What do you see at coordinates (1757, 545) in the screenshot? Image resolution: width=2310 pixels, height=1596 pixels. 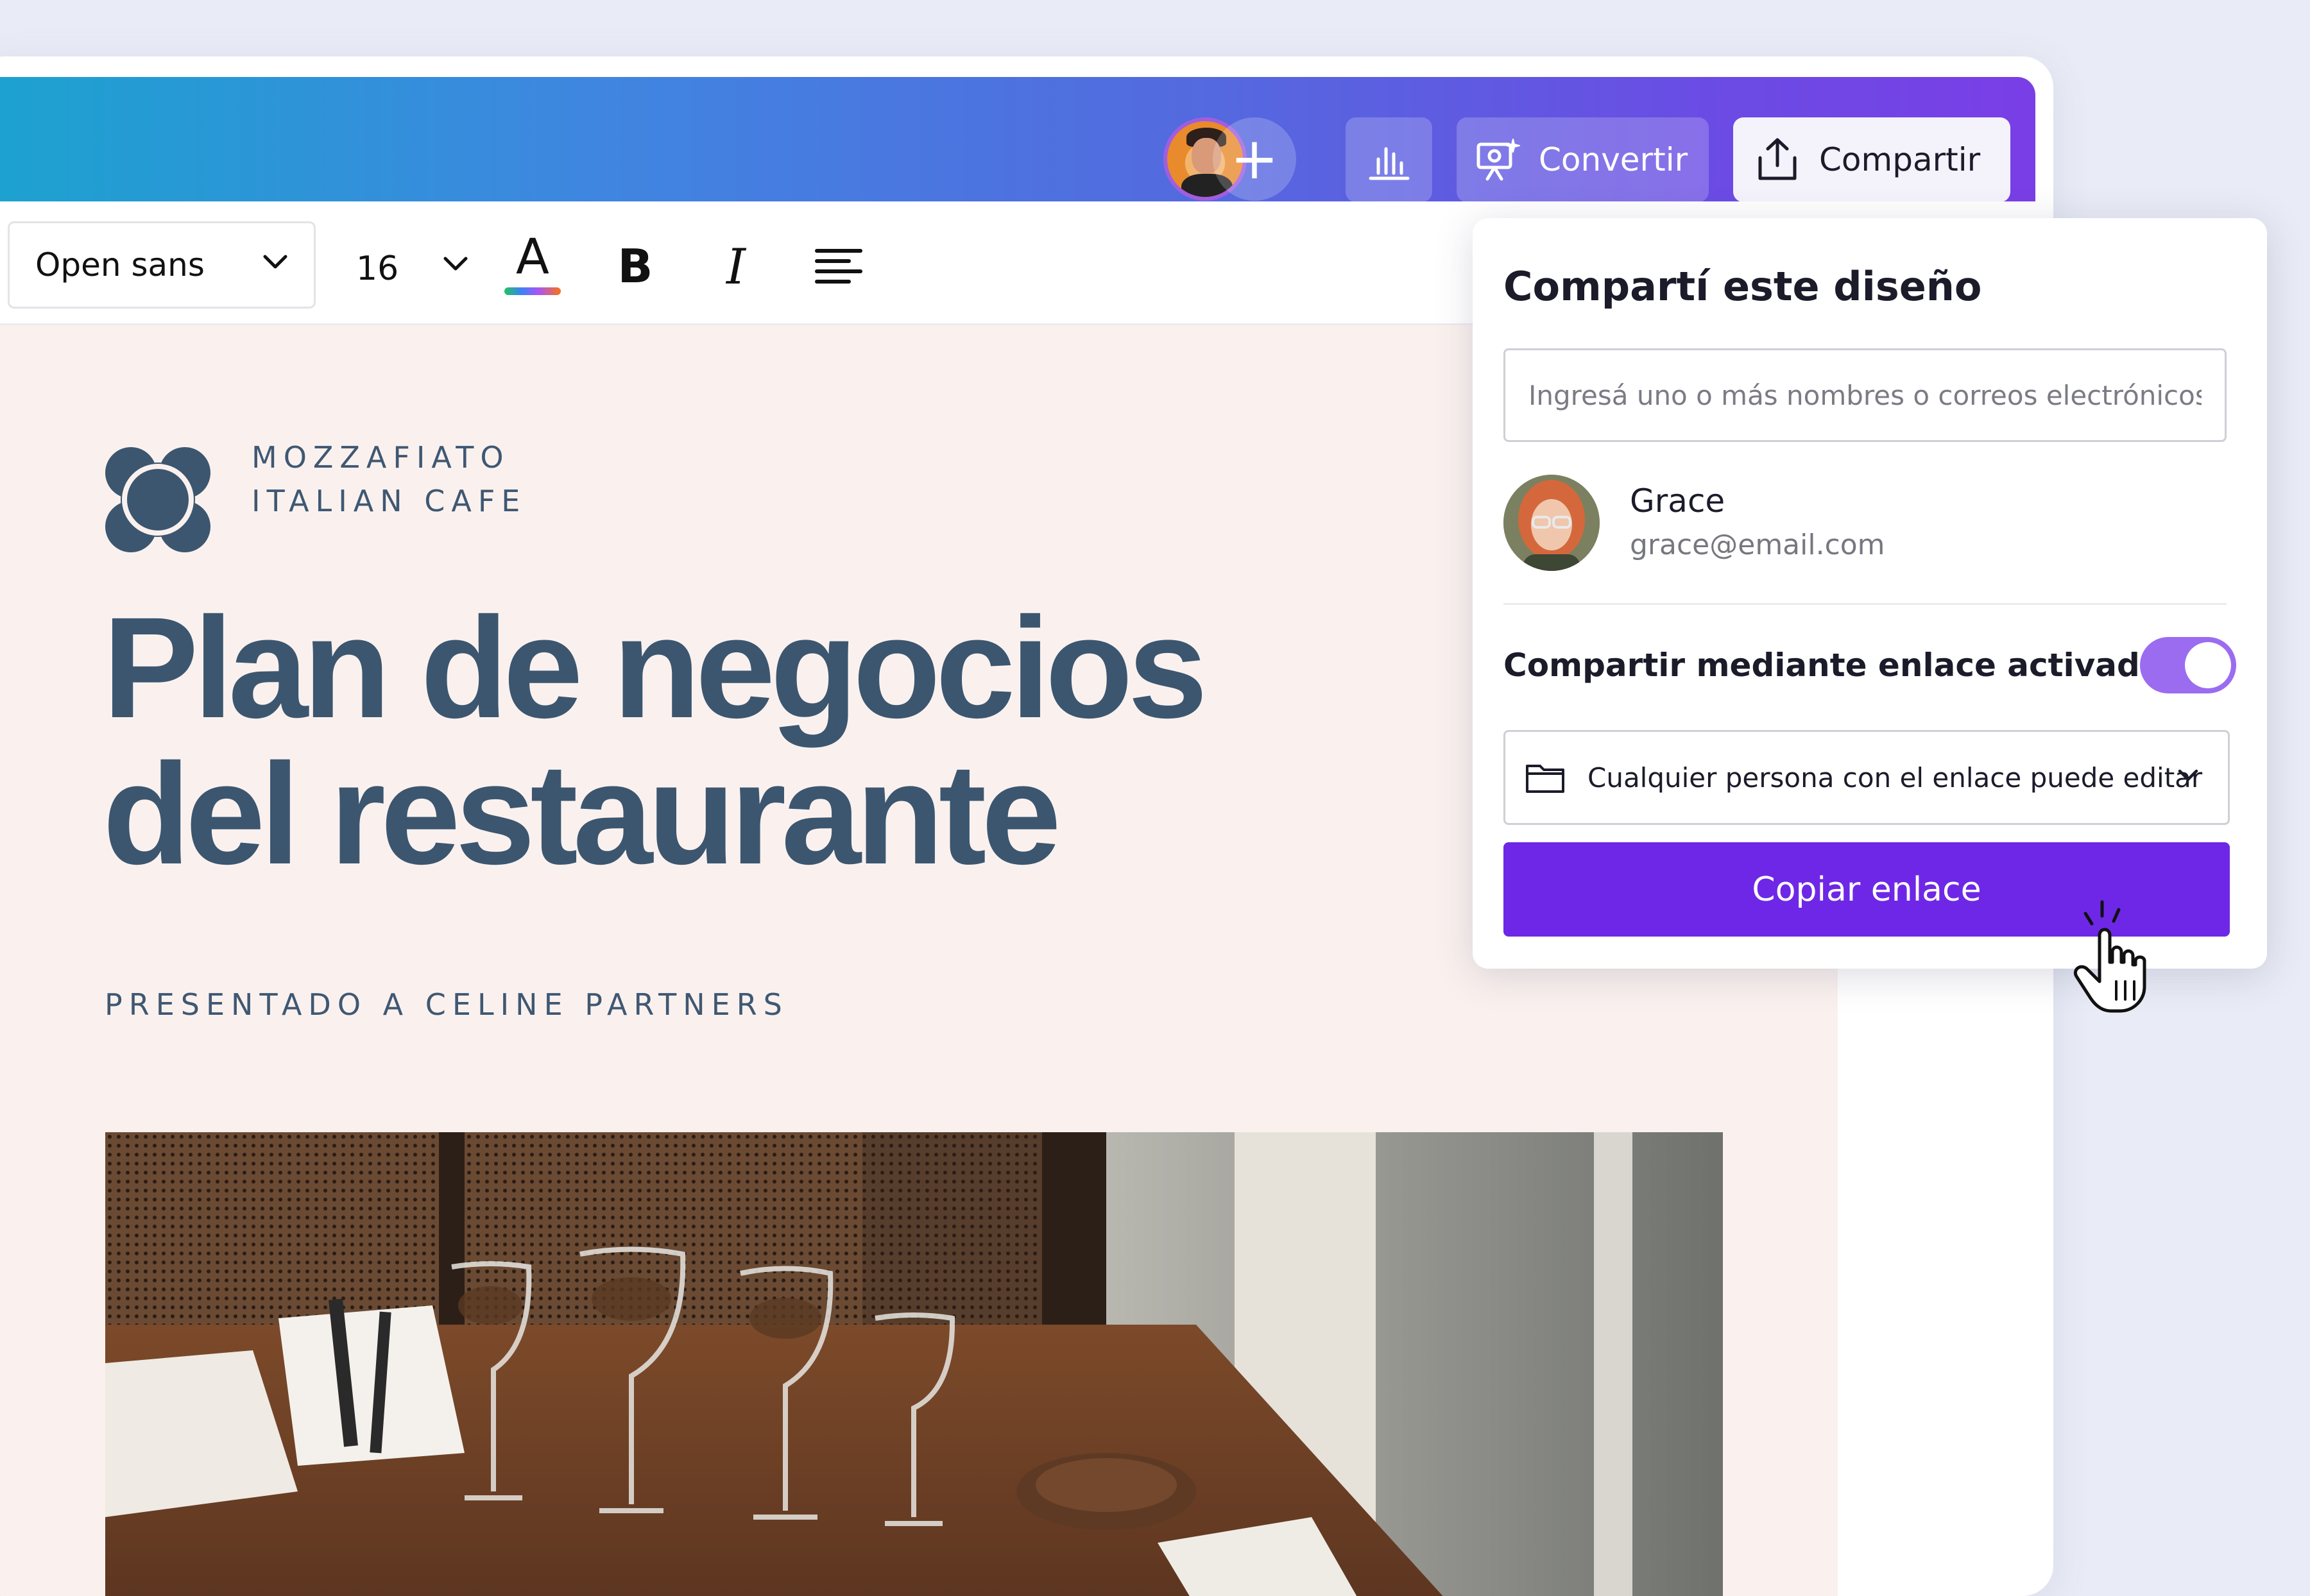 I see `user-email: grace@email.com` at bounding box center [1757, 545].